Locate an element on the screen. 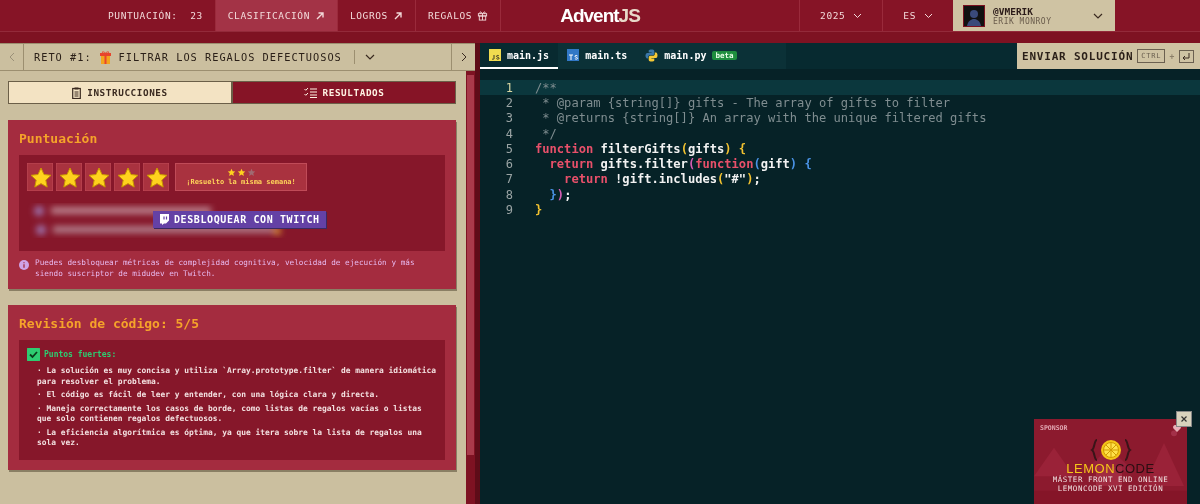 Image resolution: width=1200 pixels, height=504 pixels. code-line: * @param {string[]} gifts - The array of gifts to filter is located at coordinates (746, 102).